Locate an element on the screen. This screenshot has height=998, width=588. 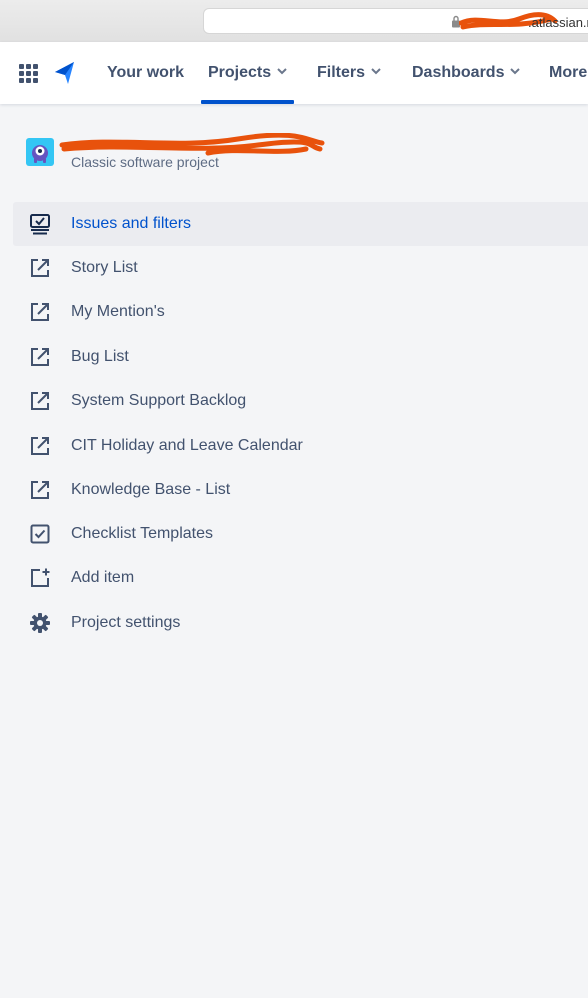
sidebar-item-bug-list: Bug List is located at coordinates (300, 357).